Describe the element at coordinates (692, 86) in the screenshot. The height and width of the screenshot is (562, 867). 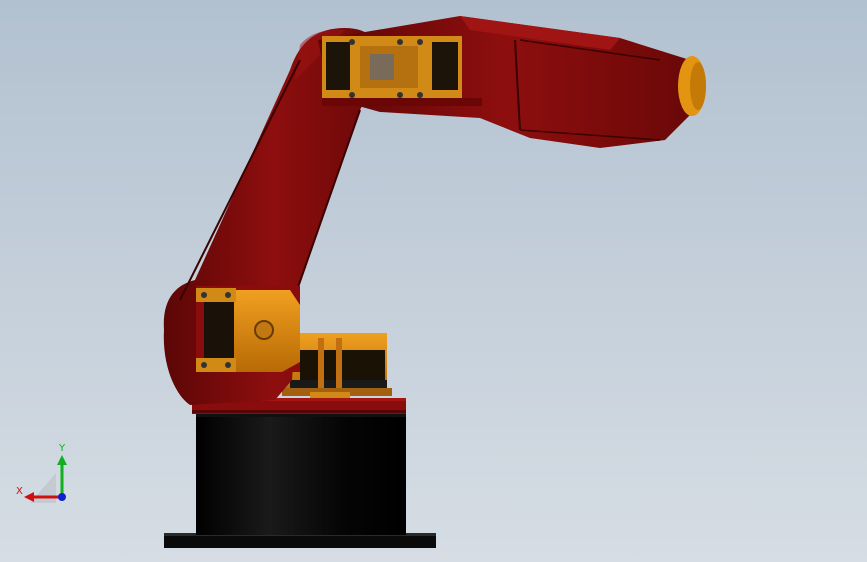
I see `end-effector-flange` at that location.